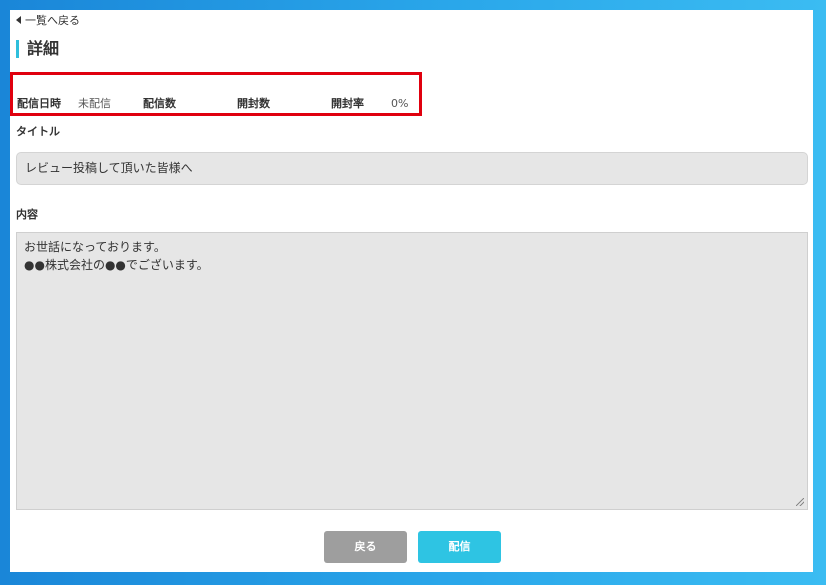 The height and width of the screenshot is (585, 826). I want to click on open-rate-label: 開封率, so click(347, 103).